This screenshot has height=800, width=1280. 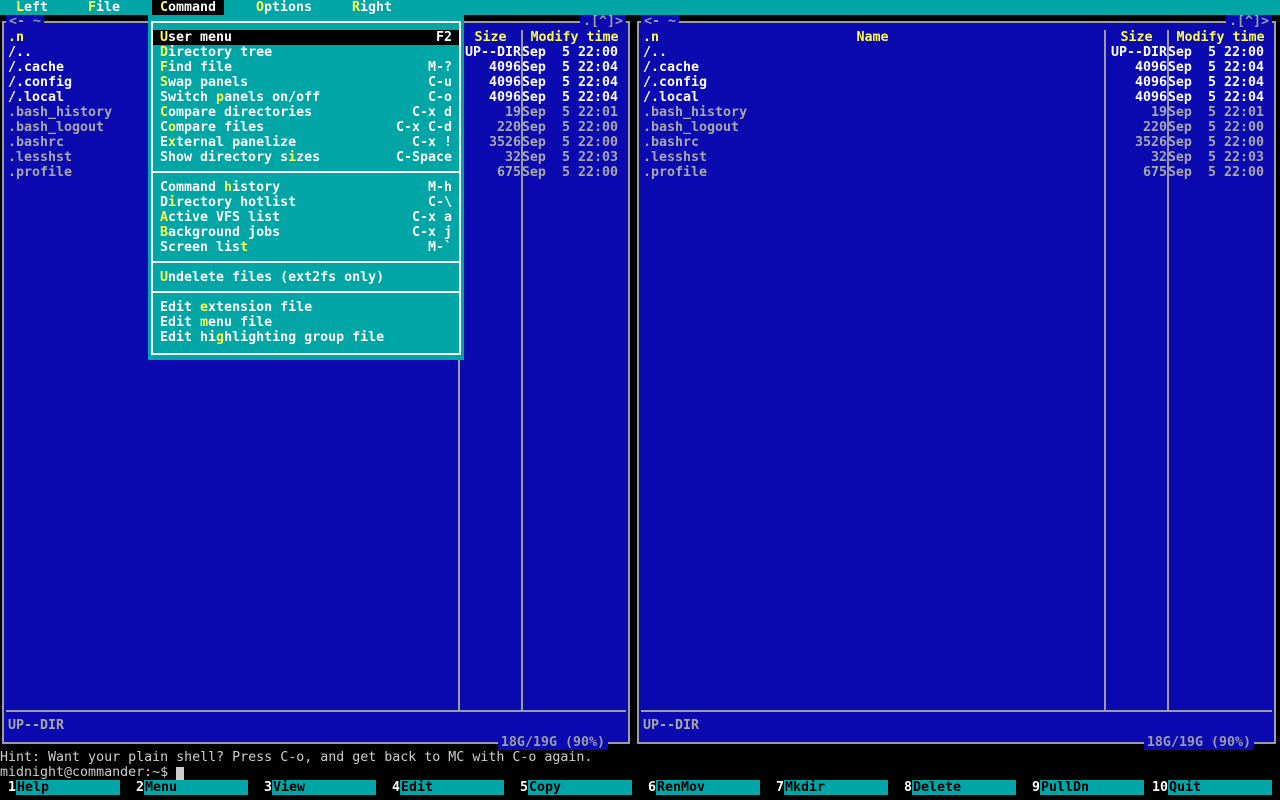 I want to click on menu-item-show-directory-sizes: Show directory sizes C-Space, so click(x=306, y=157).